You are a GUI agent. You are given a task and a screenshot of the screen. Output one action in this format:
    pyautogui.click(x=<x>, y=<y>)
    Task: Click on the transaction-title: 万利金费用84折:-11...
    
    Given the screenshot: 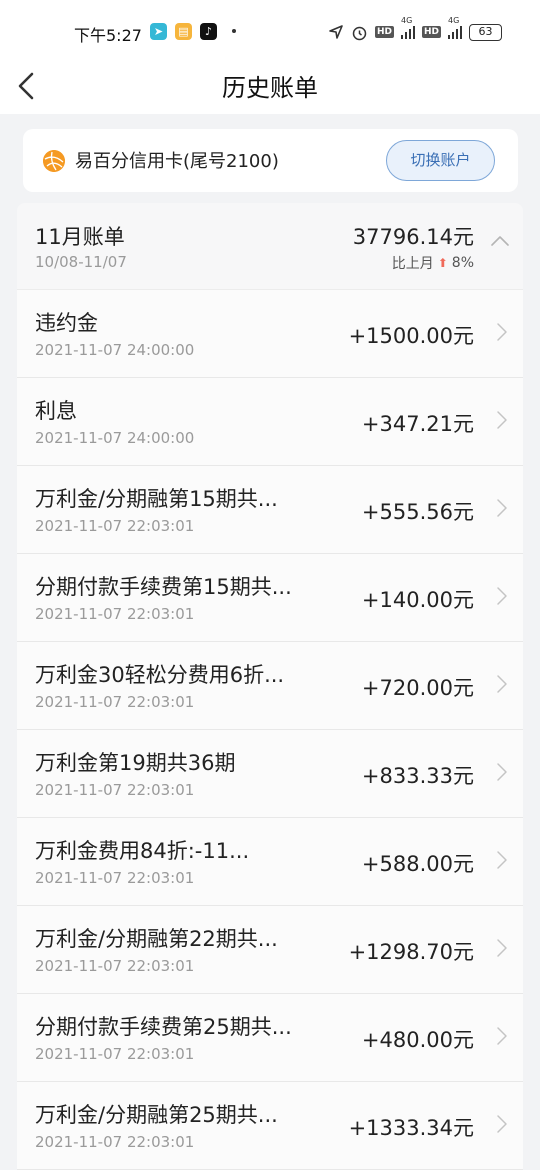 What is the action you would take?
    pyautogui.click(x=142, y=851)
    